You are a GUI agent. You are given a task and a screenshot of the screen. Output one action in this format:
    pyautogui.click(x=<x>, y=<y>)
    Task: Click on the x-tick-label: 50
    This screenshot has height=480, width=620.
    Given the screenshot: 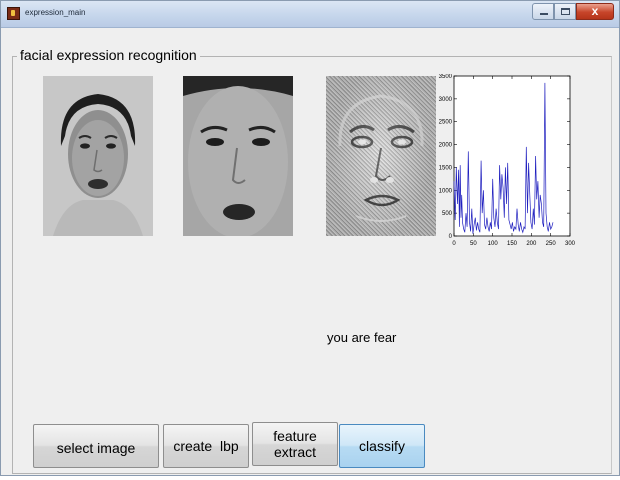 What is the action you would take?
    pyautogui.click(x=473, y=244)
    